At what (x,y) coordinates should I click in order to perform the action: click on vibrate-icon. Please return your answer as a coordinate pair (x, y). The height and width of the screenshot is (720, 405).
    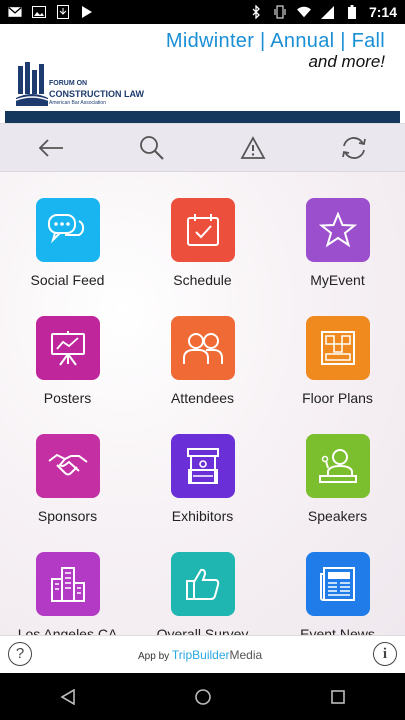
    Looking at the image, I should click on (280, 12).